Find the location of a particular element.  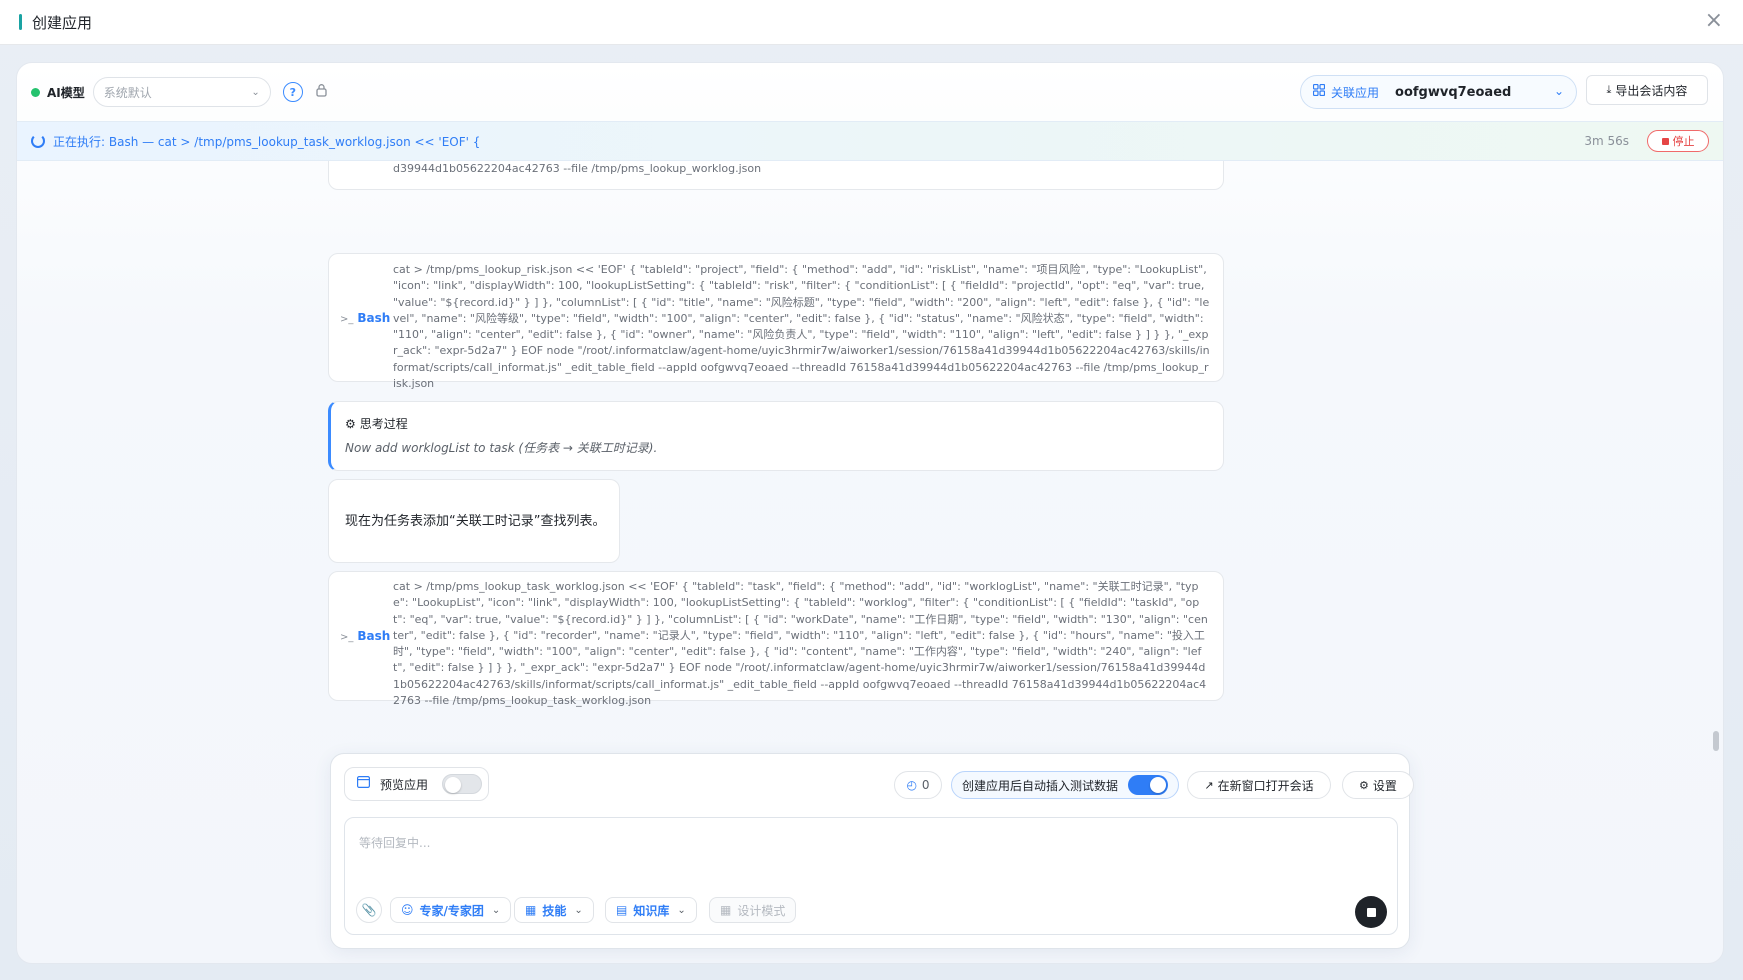

open-new-window-label: 在新窗口打开会话 is located at coordinates (1265, 785).